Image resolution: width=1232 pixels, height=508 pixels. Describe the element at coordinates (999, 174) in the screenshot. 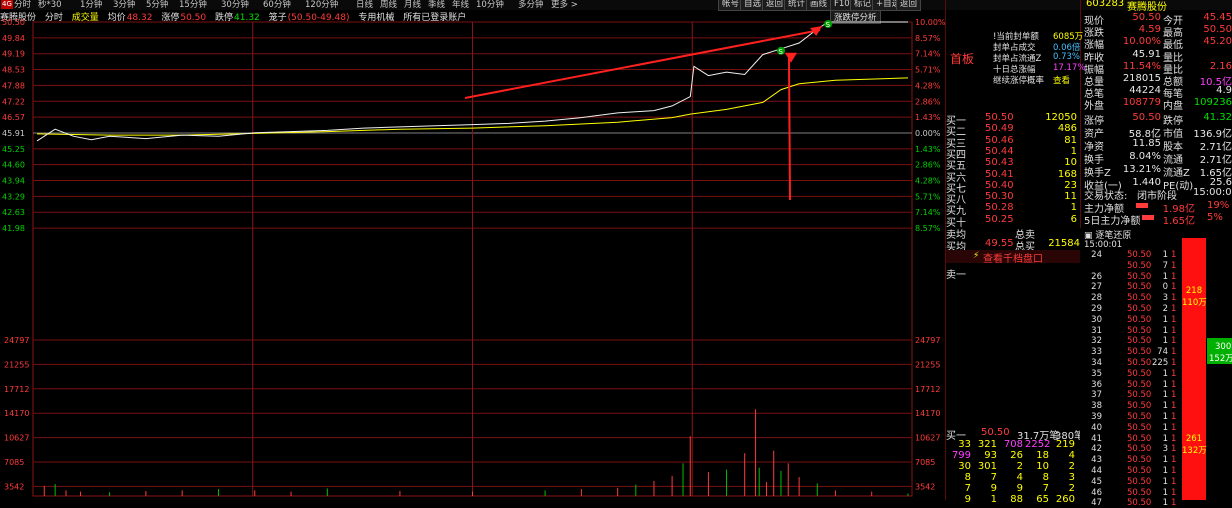

I see `bid-level-price: 50.41` at that location.